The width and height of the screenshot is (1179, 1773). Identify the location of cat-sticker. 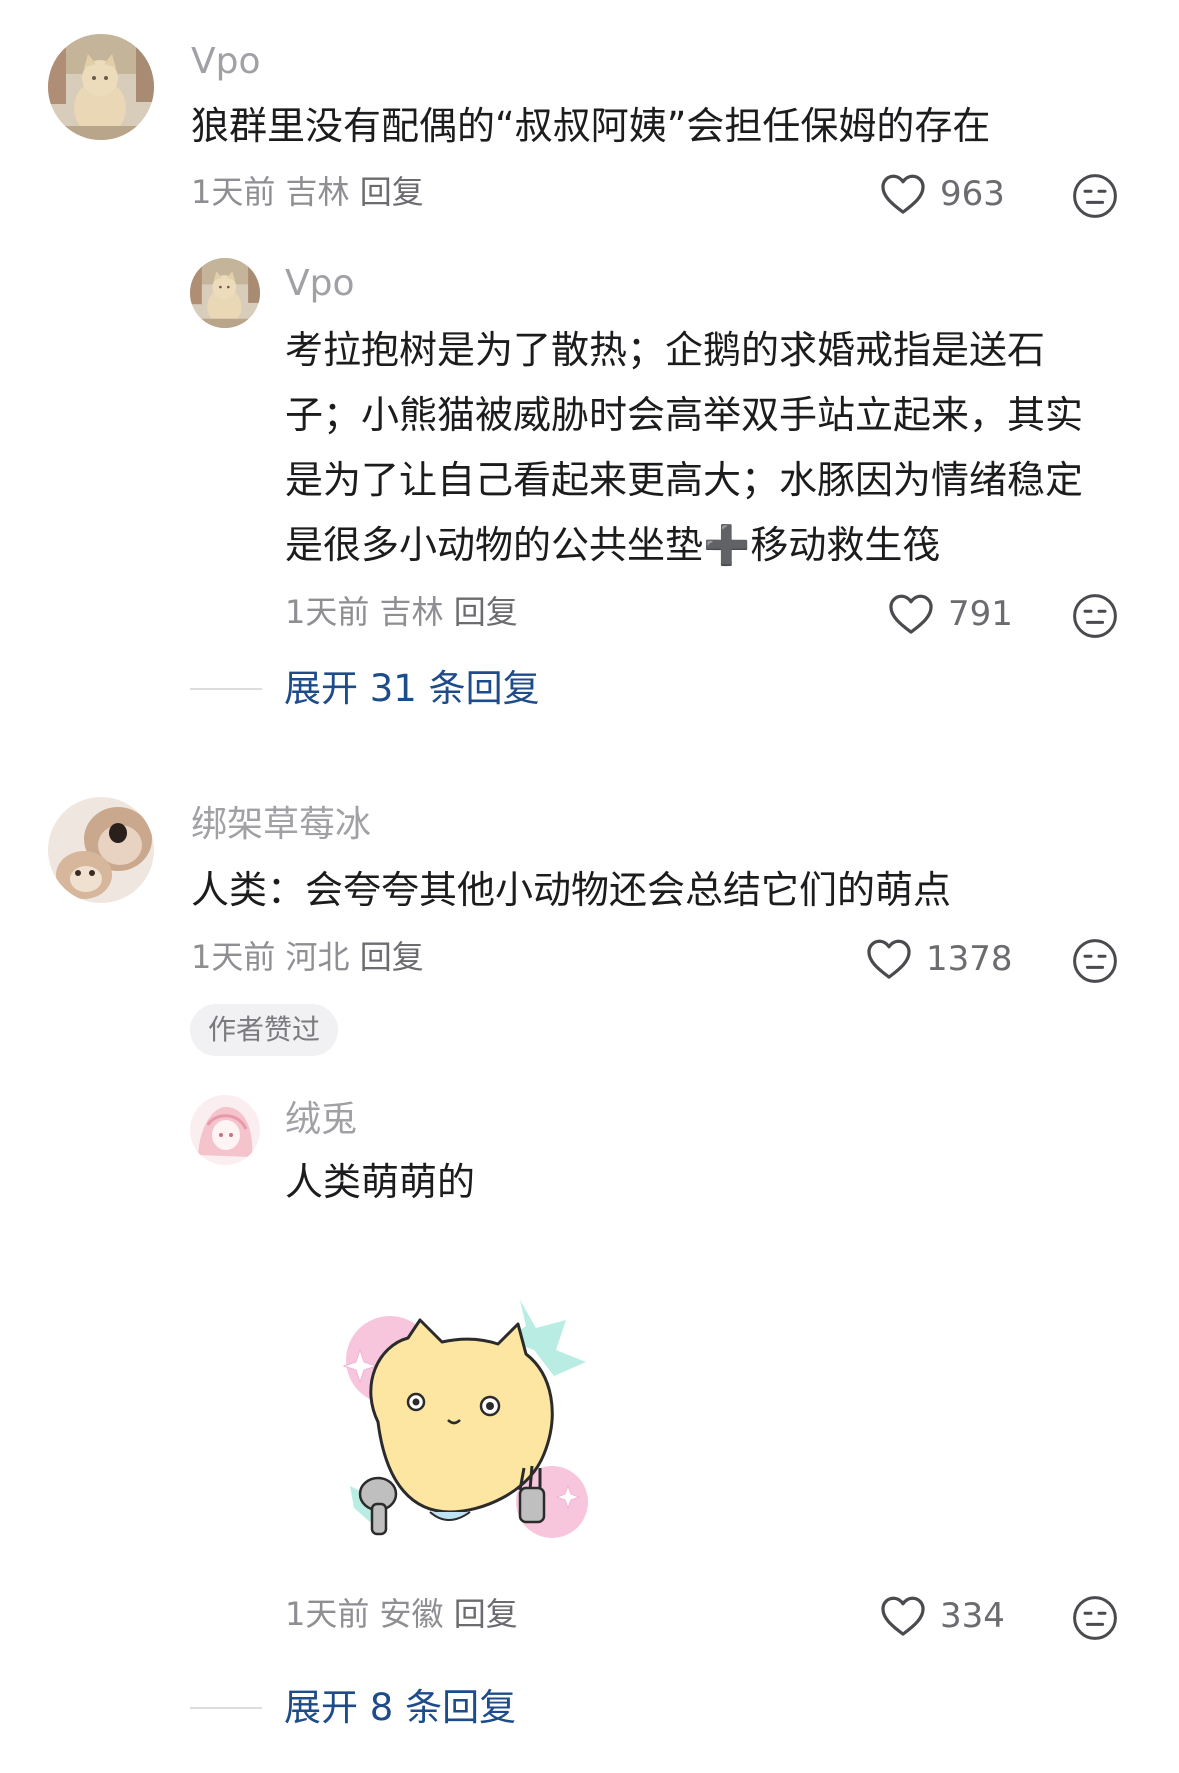
(465, 1417).